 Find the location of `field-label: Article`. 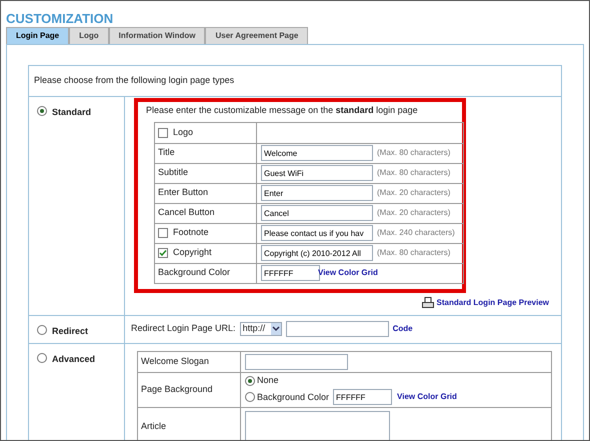

field-label: Article is located at coordinates (153, 426).